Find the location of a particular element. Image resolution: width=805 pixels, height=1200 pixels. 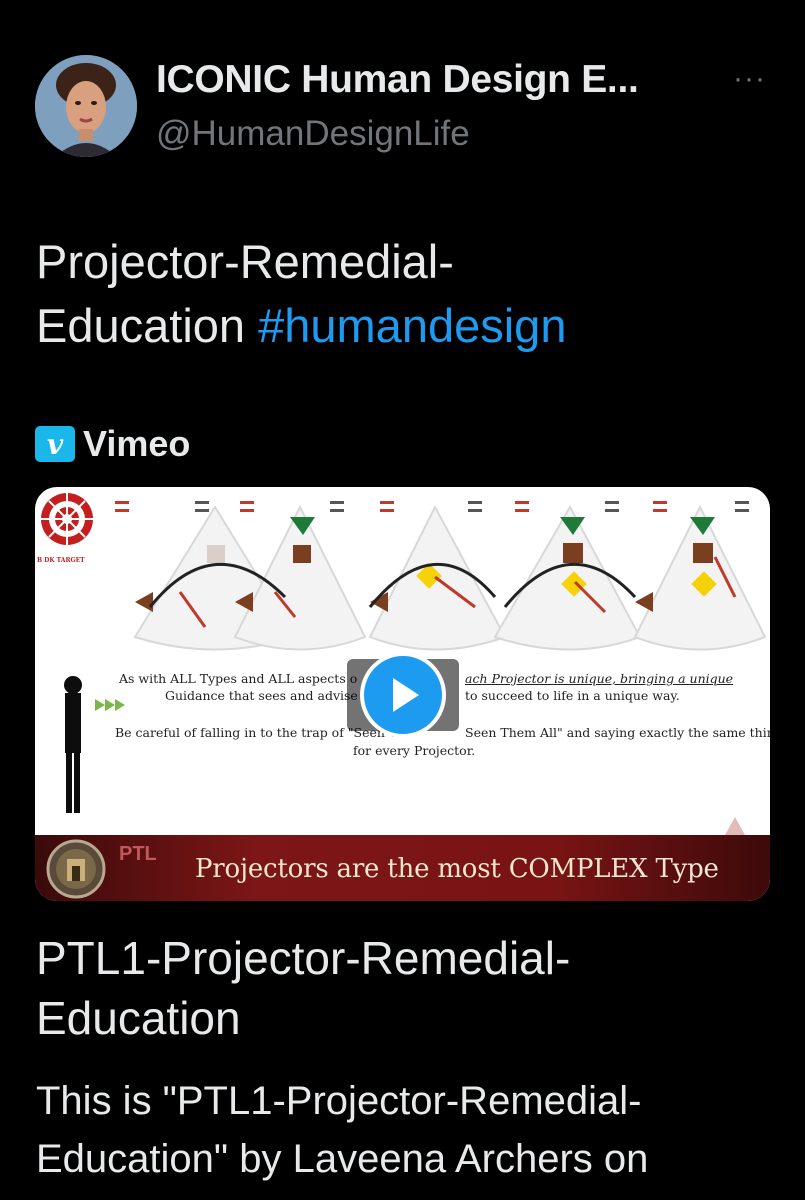

logo-wheel-icon is located at coordinates (67, 519).